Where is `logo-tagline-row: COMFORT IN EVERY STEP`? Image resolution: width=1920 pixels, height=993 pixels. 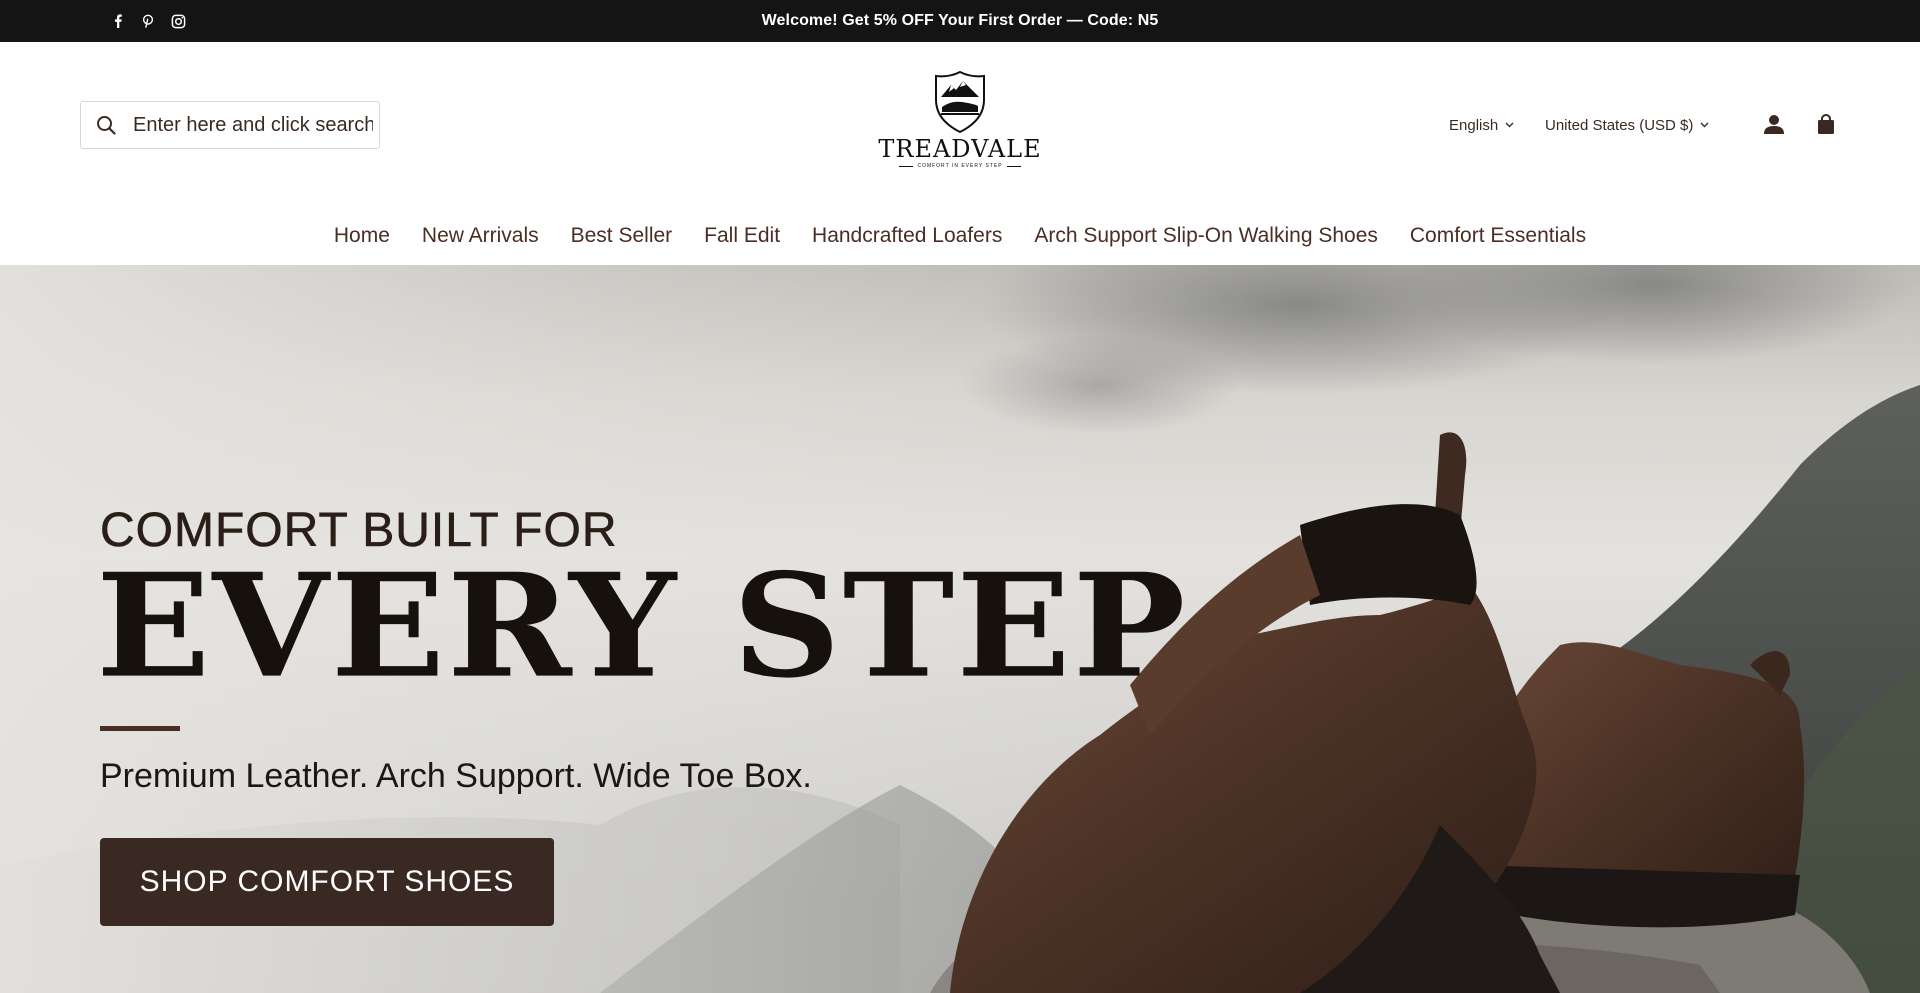
logo-tagline-row: COMFORT IN EVERY STEP is located at coordinates (960, 166).